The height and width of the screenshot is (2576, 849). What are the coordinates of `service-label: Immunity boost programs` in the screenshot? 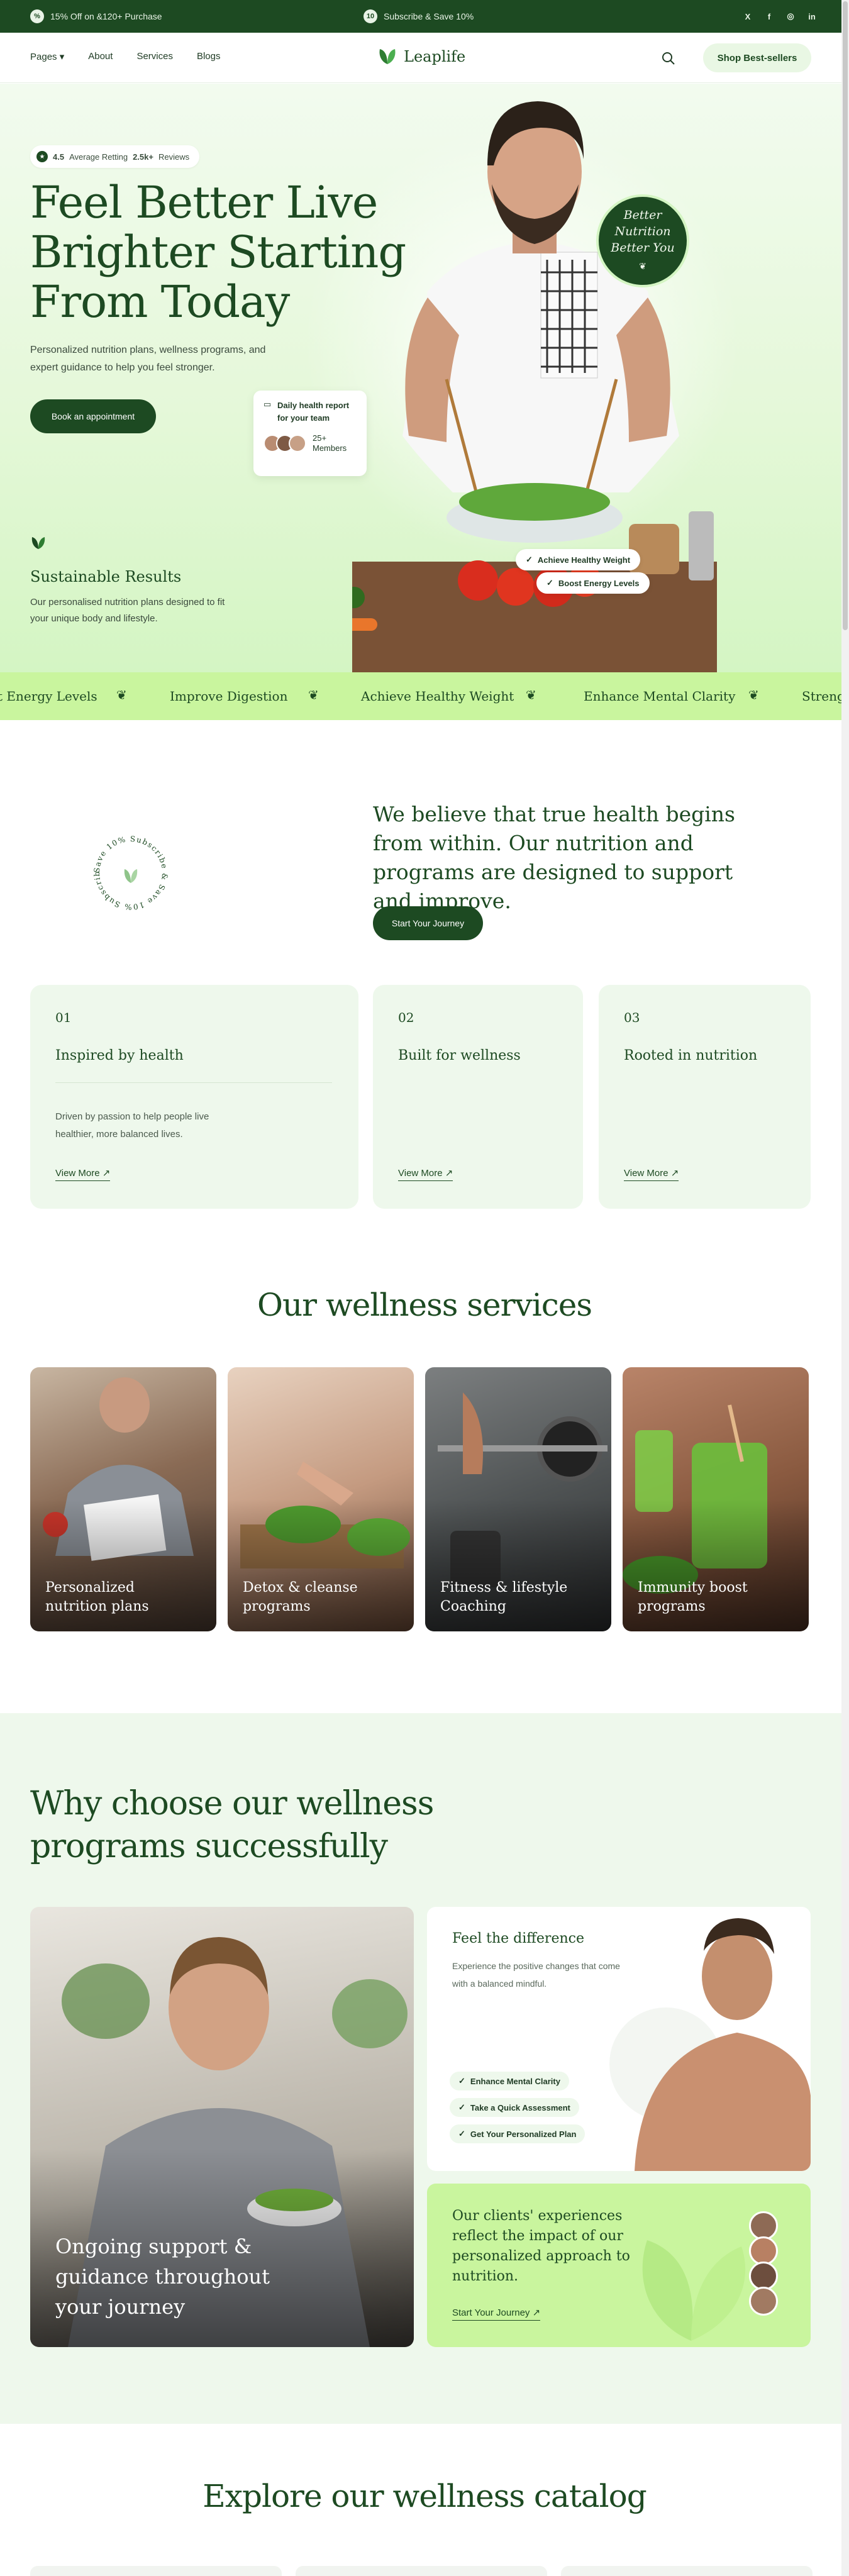 It's located at (693, 1597).